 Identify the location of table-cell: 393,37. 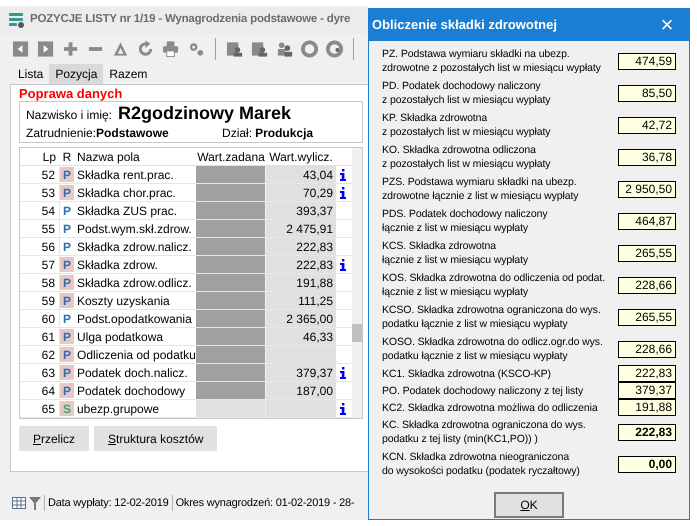
(301, 210).